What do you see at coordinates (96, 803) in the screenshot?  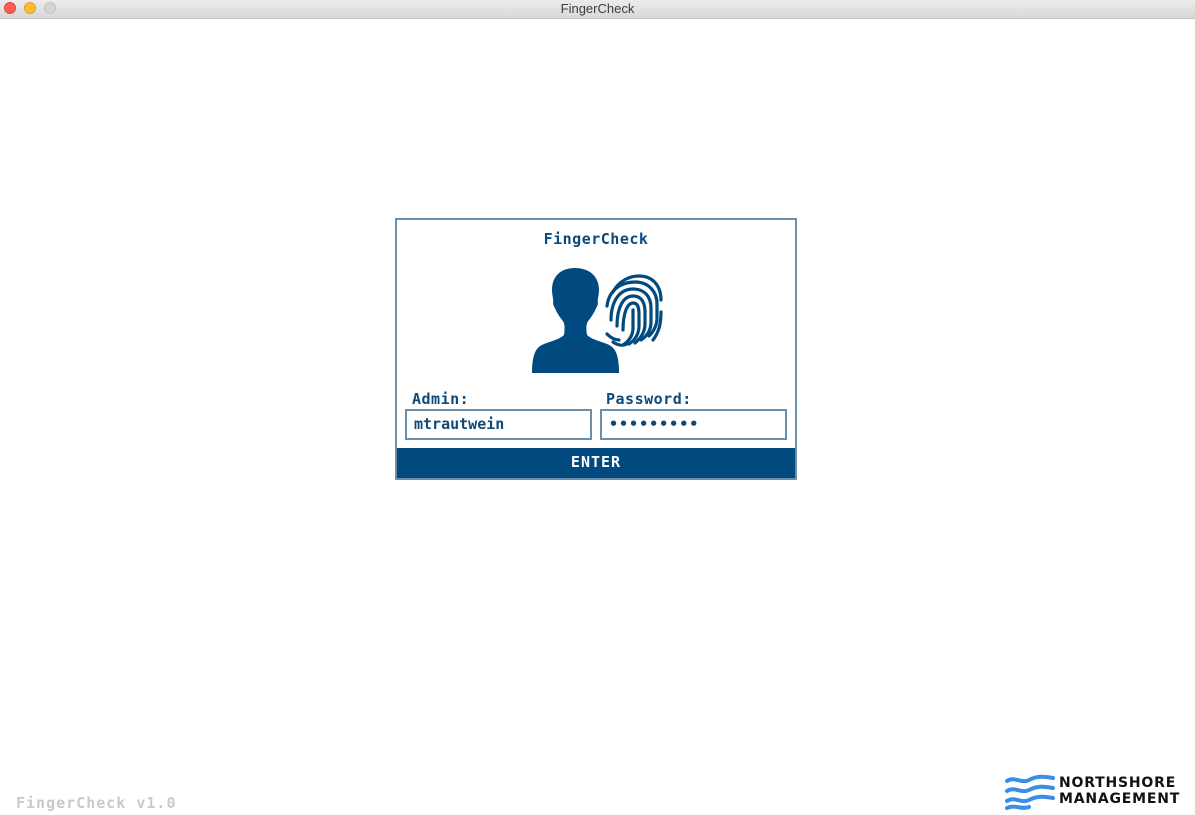 I see `version-label: FingerCheck v1.0` at bounding box center [96, 803].